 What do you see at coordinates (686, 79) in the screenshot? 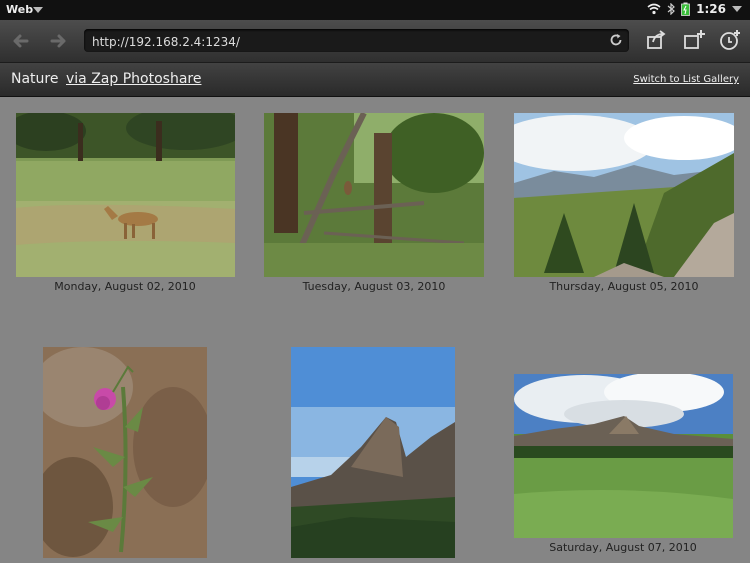
I see `switch-to-list-gallery-link: Switch to List Gallery` at bounding box center [686, 79].